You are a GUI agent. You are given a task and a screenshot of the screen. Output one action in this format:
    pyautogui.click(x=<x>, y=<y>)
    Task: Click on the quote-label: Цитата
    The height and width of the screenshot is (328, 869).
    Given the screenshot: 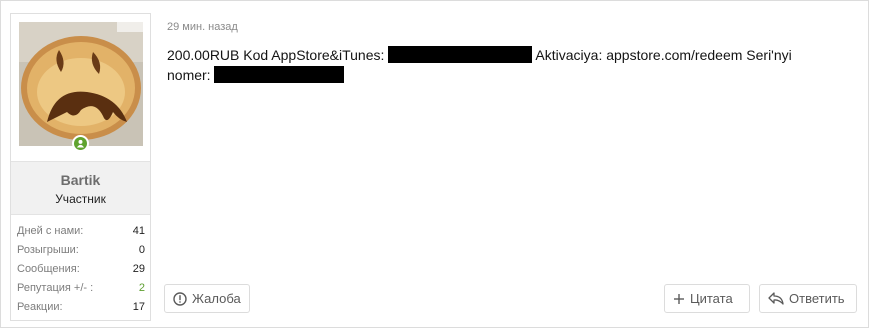 What is the action you would take?
    pyautogui.click(x=711, y=298)
    